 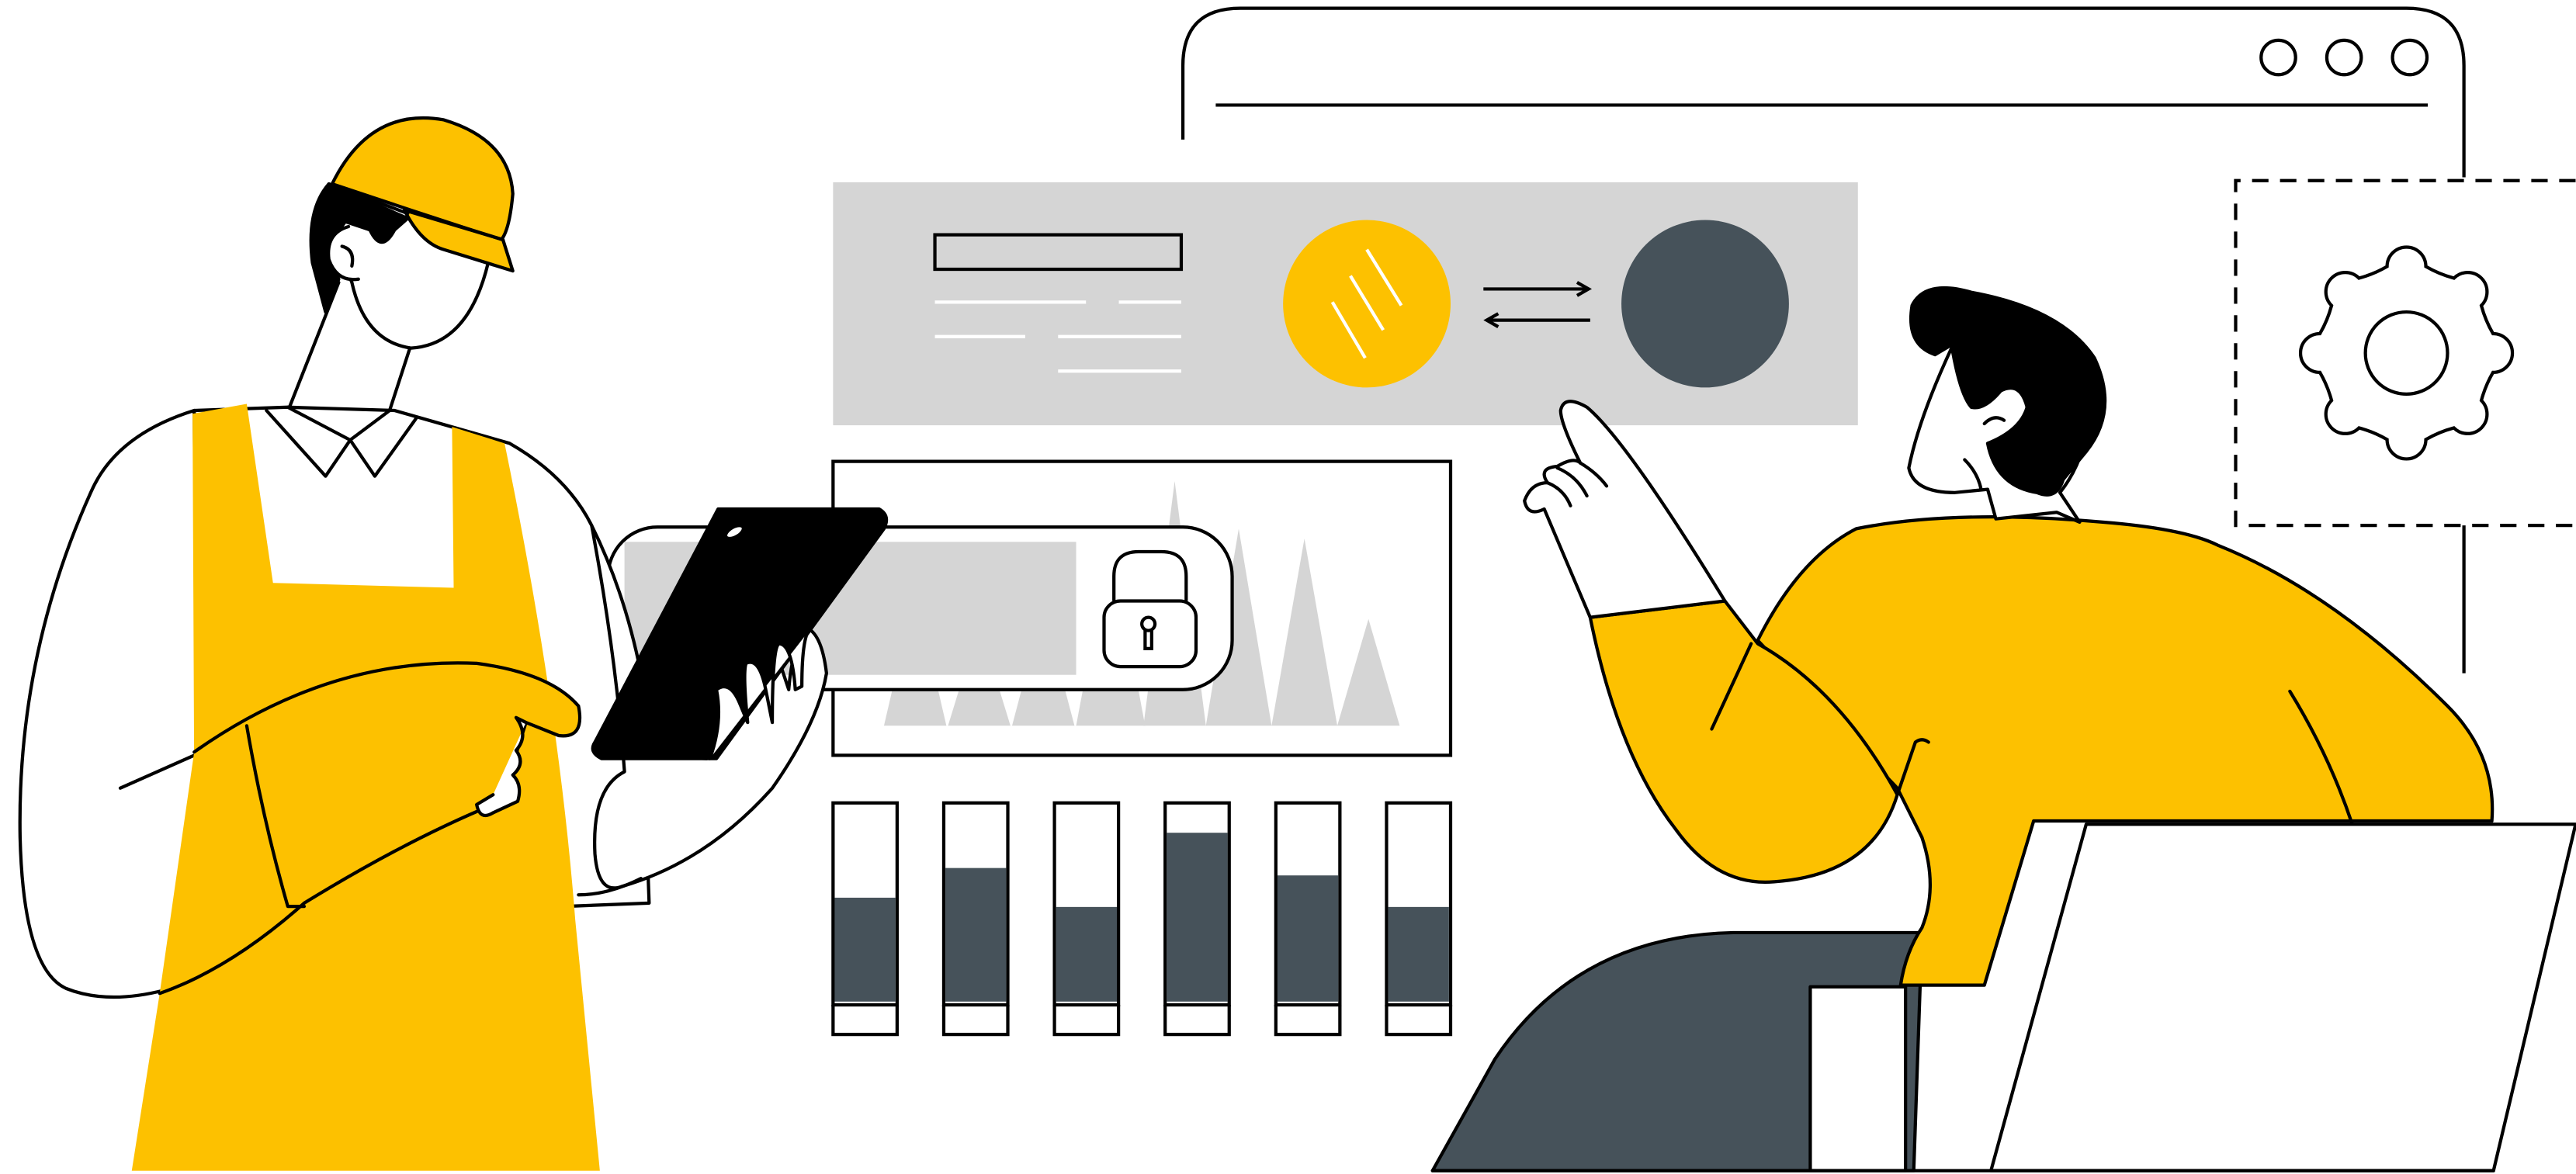 I want to click on gear-hub, so click(x=2406, y=353).